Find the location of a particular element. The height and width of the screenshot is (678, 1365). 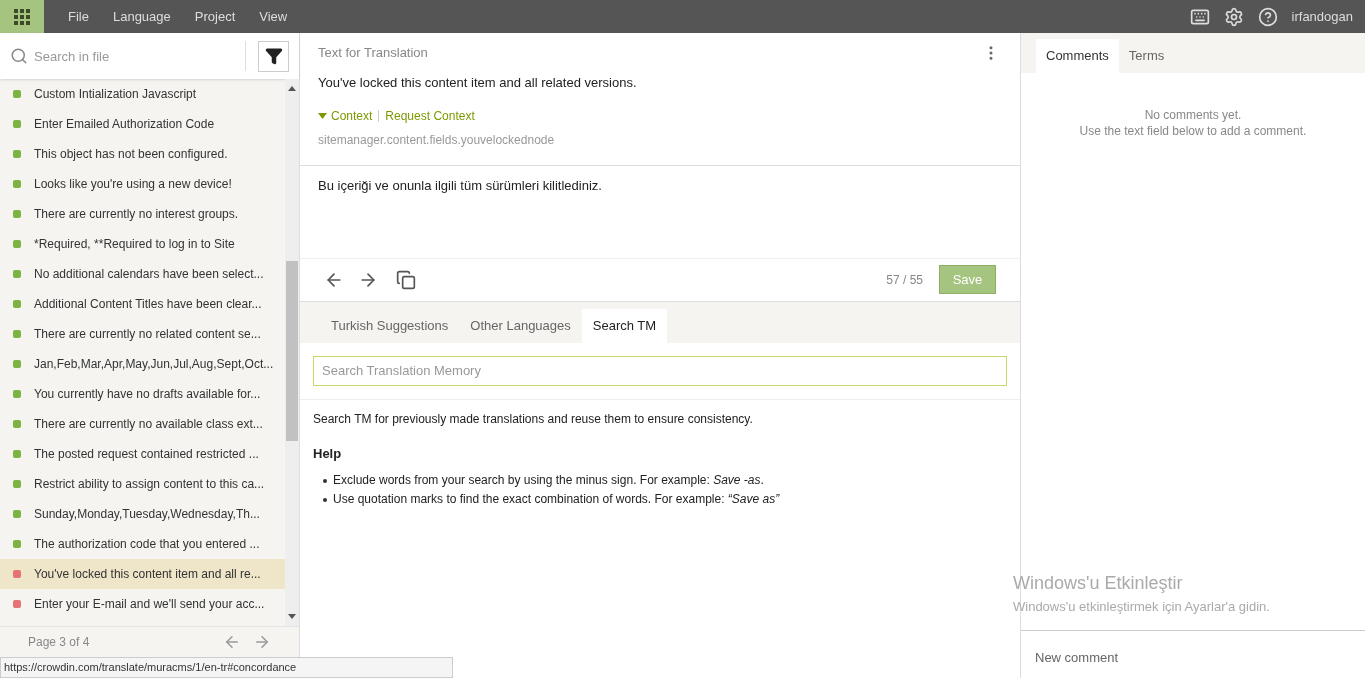

empty-comments-text: Use the text field below to add a comment. is located at coordinates (1193, 131).